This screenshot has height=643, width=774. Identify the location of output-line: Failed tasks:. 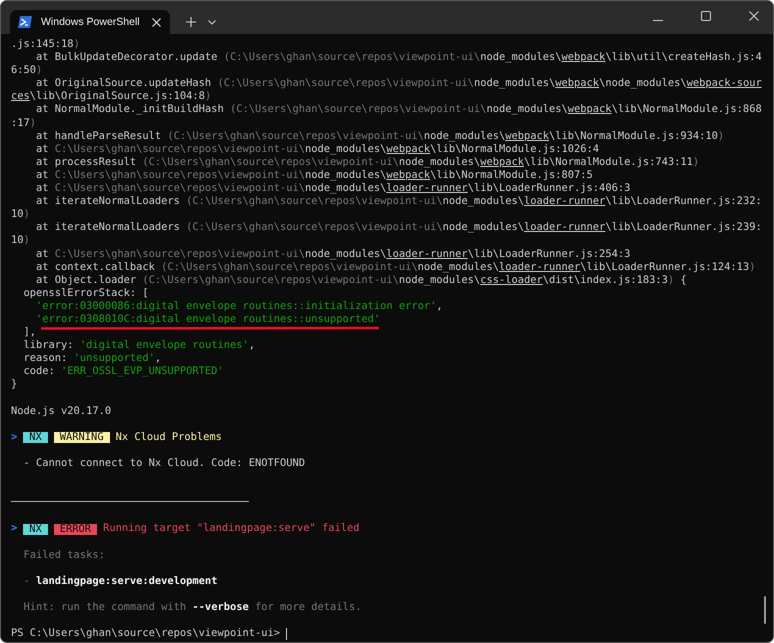
(63, 555).